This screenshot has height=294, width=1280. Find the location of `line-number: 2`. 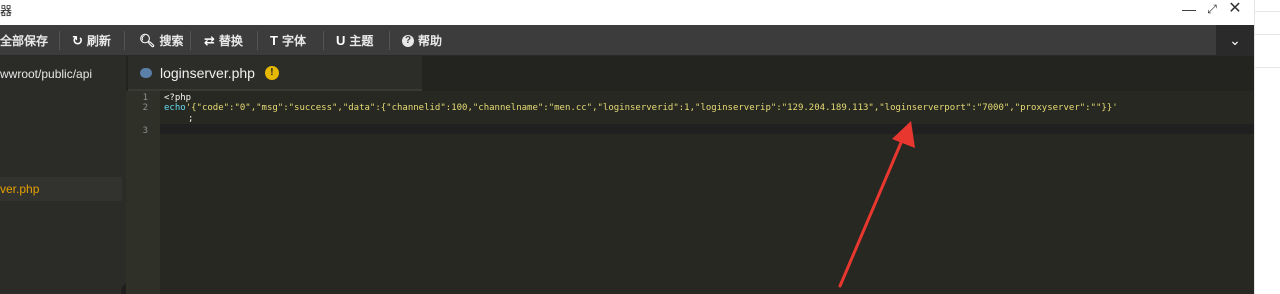

line-number: 2 is located at coordinates (145, 108).